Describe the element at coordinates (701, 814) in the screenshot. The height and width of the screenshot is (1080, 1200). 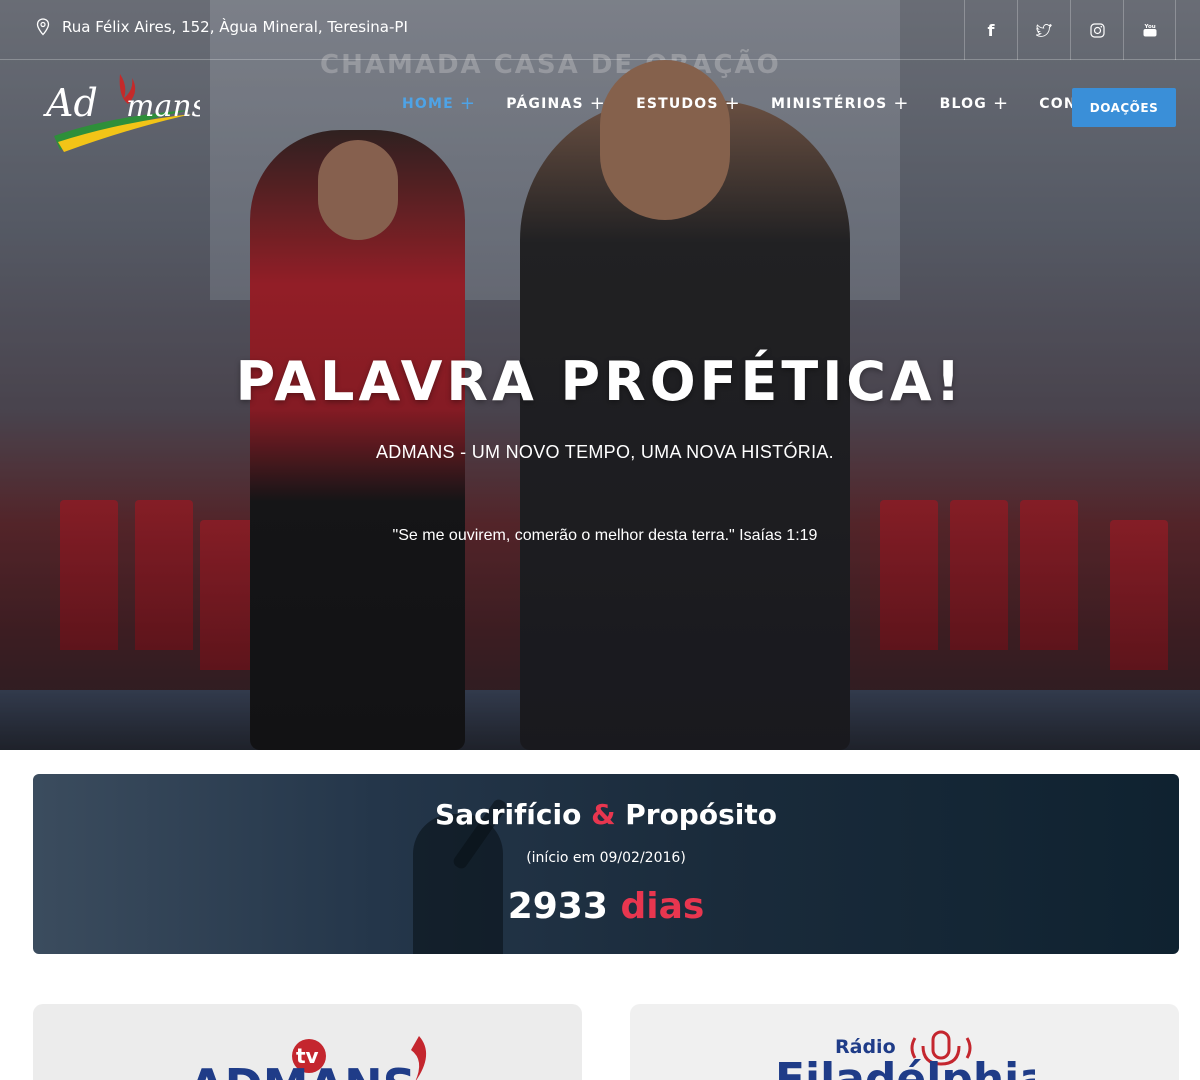
I see `banner-title-part2: Propósito` at that location.